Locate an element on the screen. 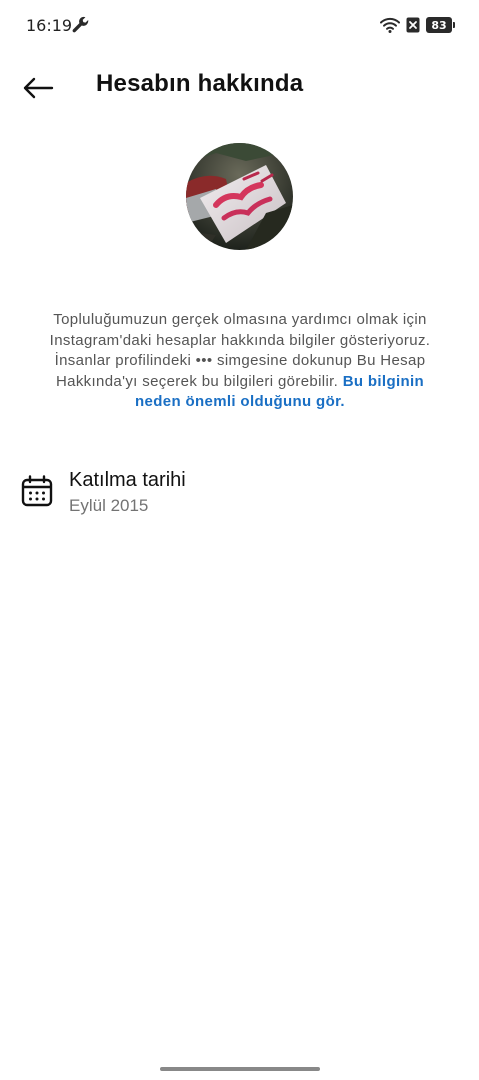  status-time: 16:19 is located at coordinates (49, 25).